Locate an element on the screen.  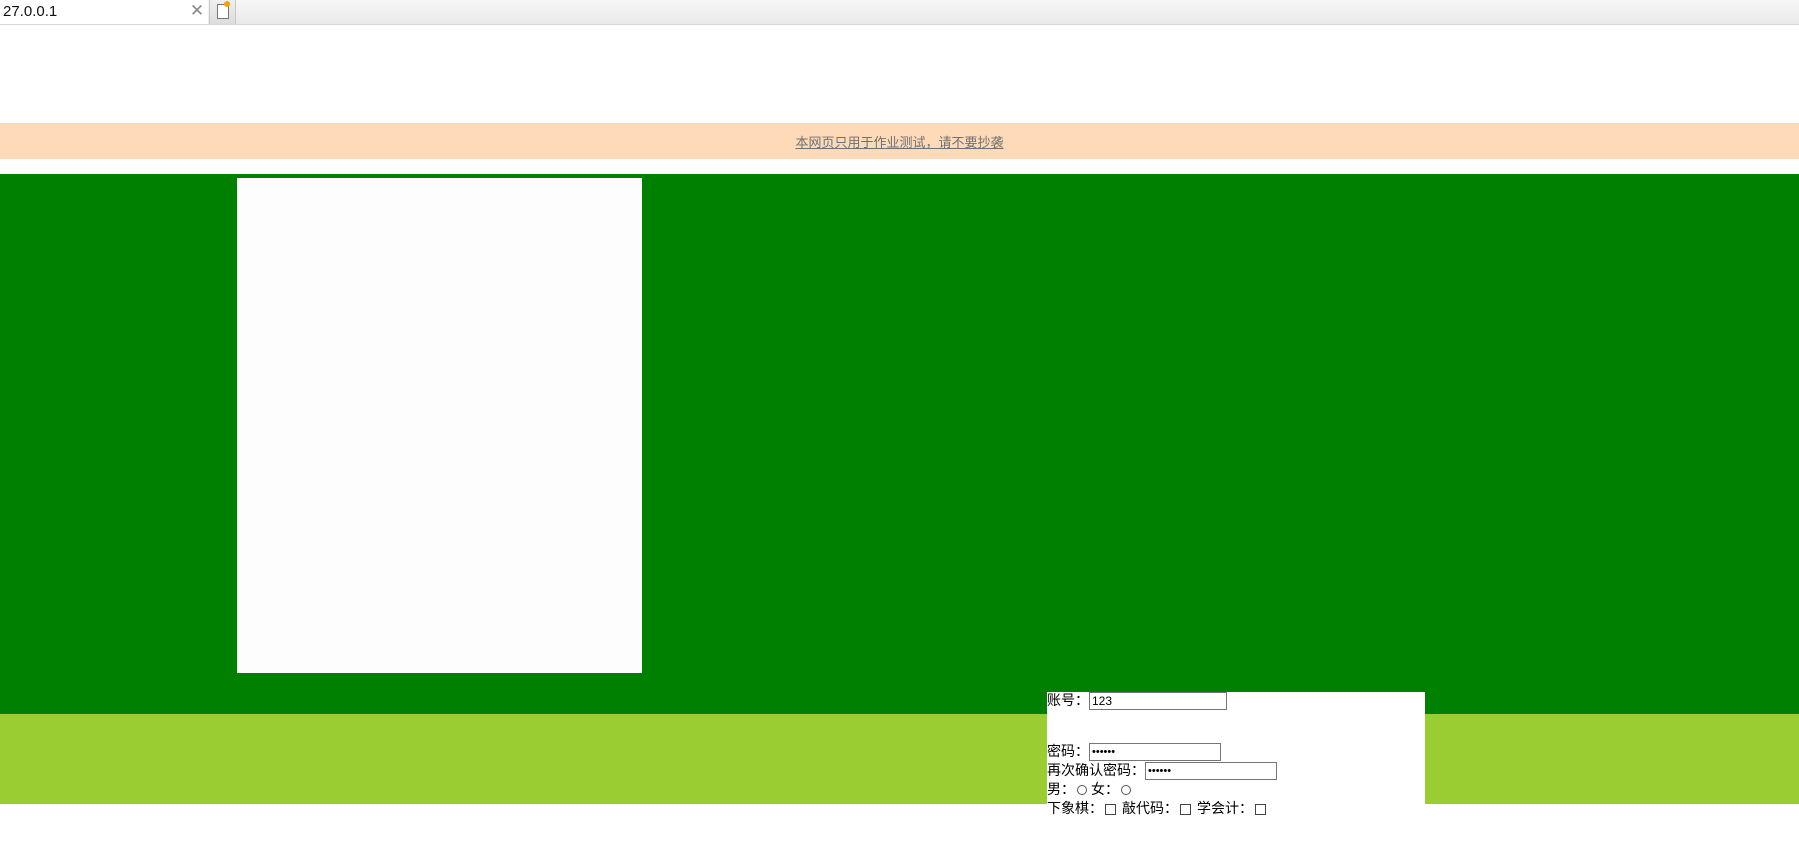
password-label: 密码： is located at coordinates (1068, 752).